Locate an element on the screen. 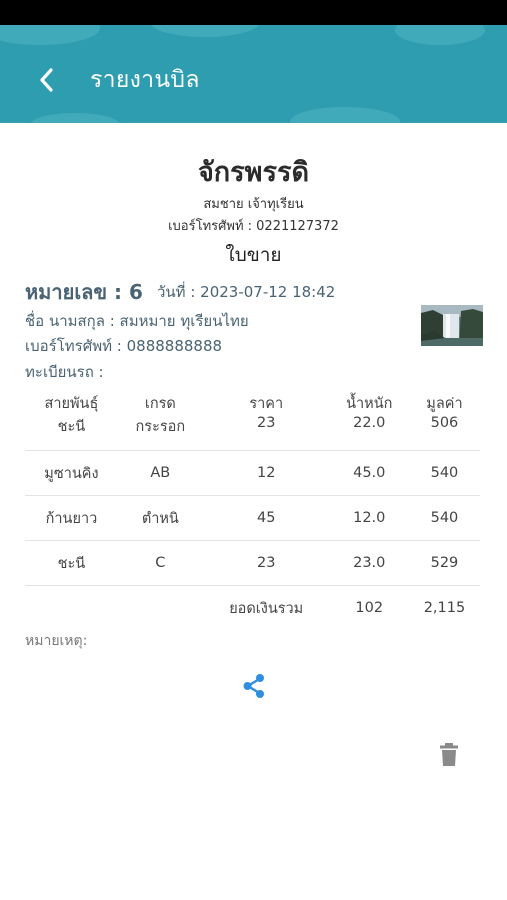  table-row: ก้านยาว ตำหนิ 45 12.0 540 is located at coordinates (252, 518).